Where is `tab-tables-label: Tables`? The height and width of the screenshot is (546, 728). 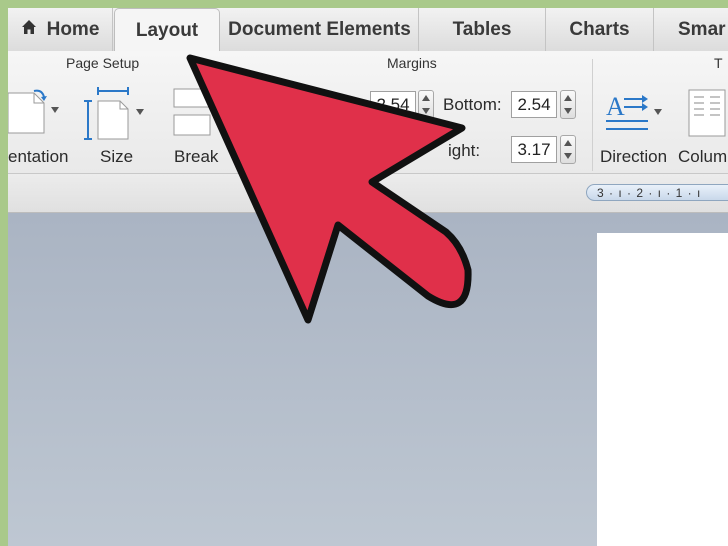
tab-tables-label: Tables is located at coordinates (482, 29).